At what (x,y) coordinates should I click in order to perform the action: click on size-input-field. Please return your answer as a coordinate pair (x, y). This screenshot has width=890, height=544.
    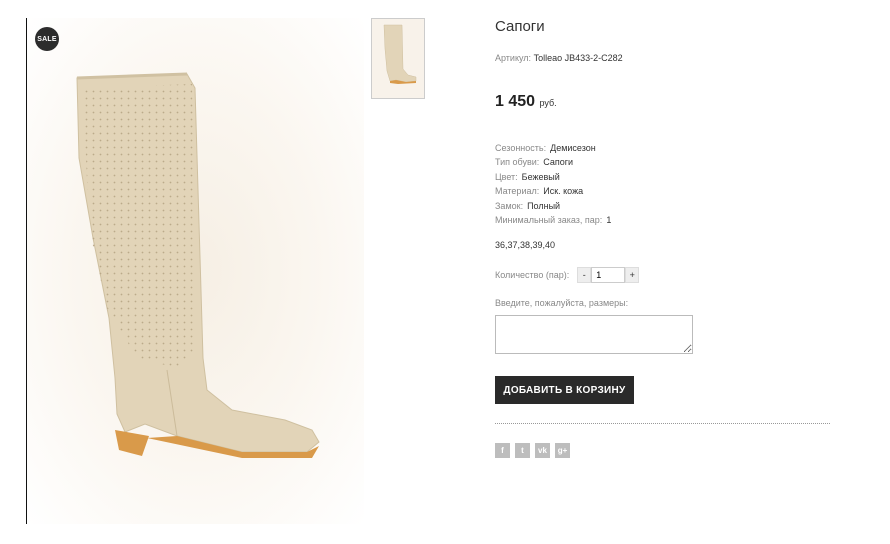
    Looking at the image, I should click on (594, 334).